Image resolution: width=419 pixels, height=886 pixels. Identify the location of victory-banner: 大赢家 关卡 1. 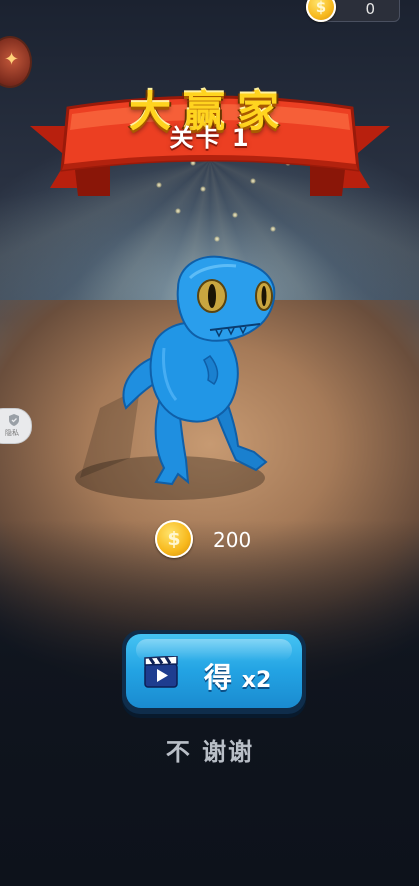
(210, 148).